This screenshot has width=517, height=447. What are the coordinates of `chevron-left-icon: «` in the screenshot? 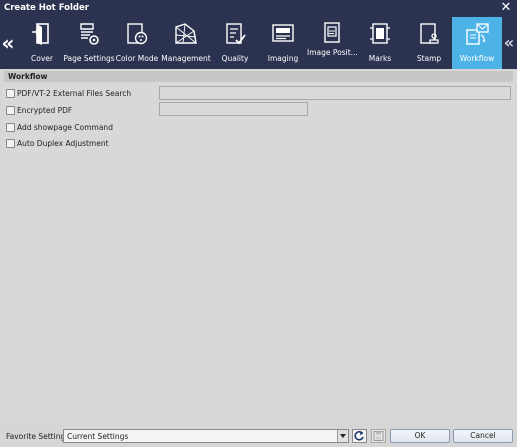 It's located at (8, 43).